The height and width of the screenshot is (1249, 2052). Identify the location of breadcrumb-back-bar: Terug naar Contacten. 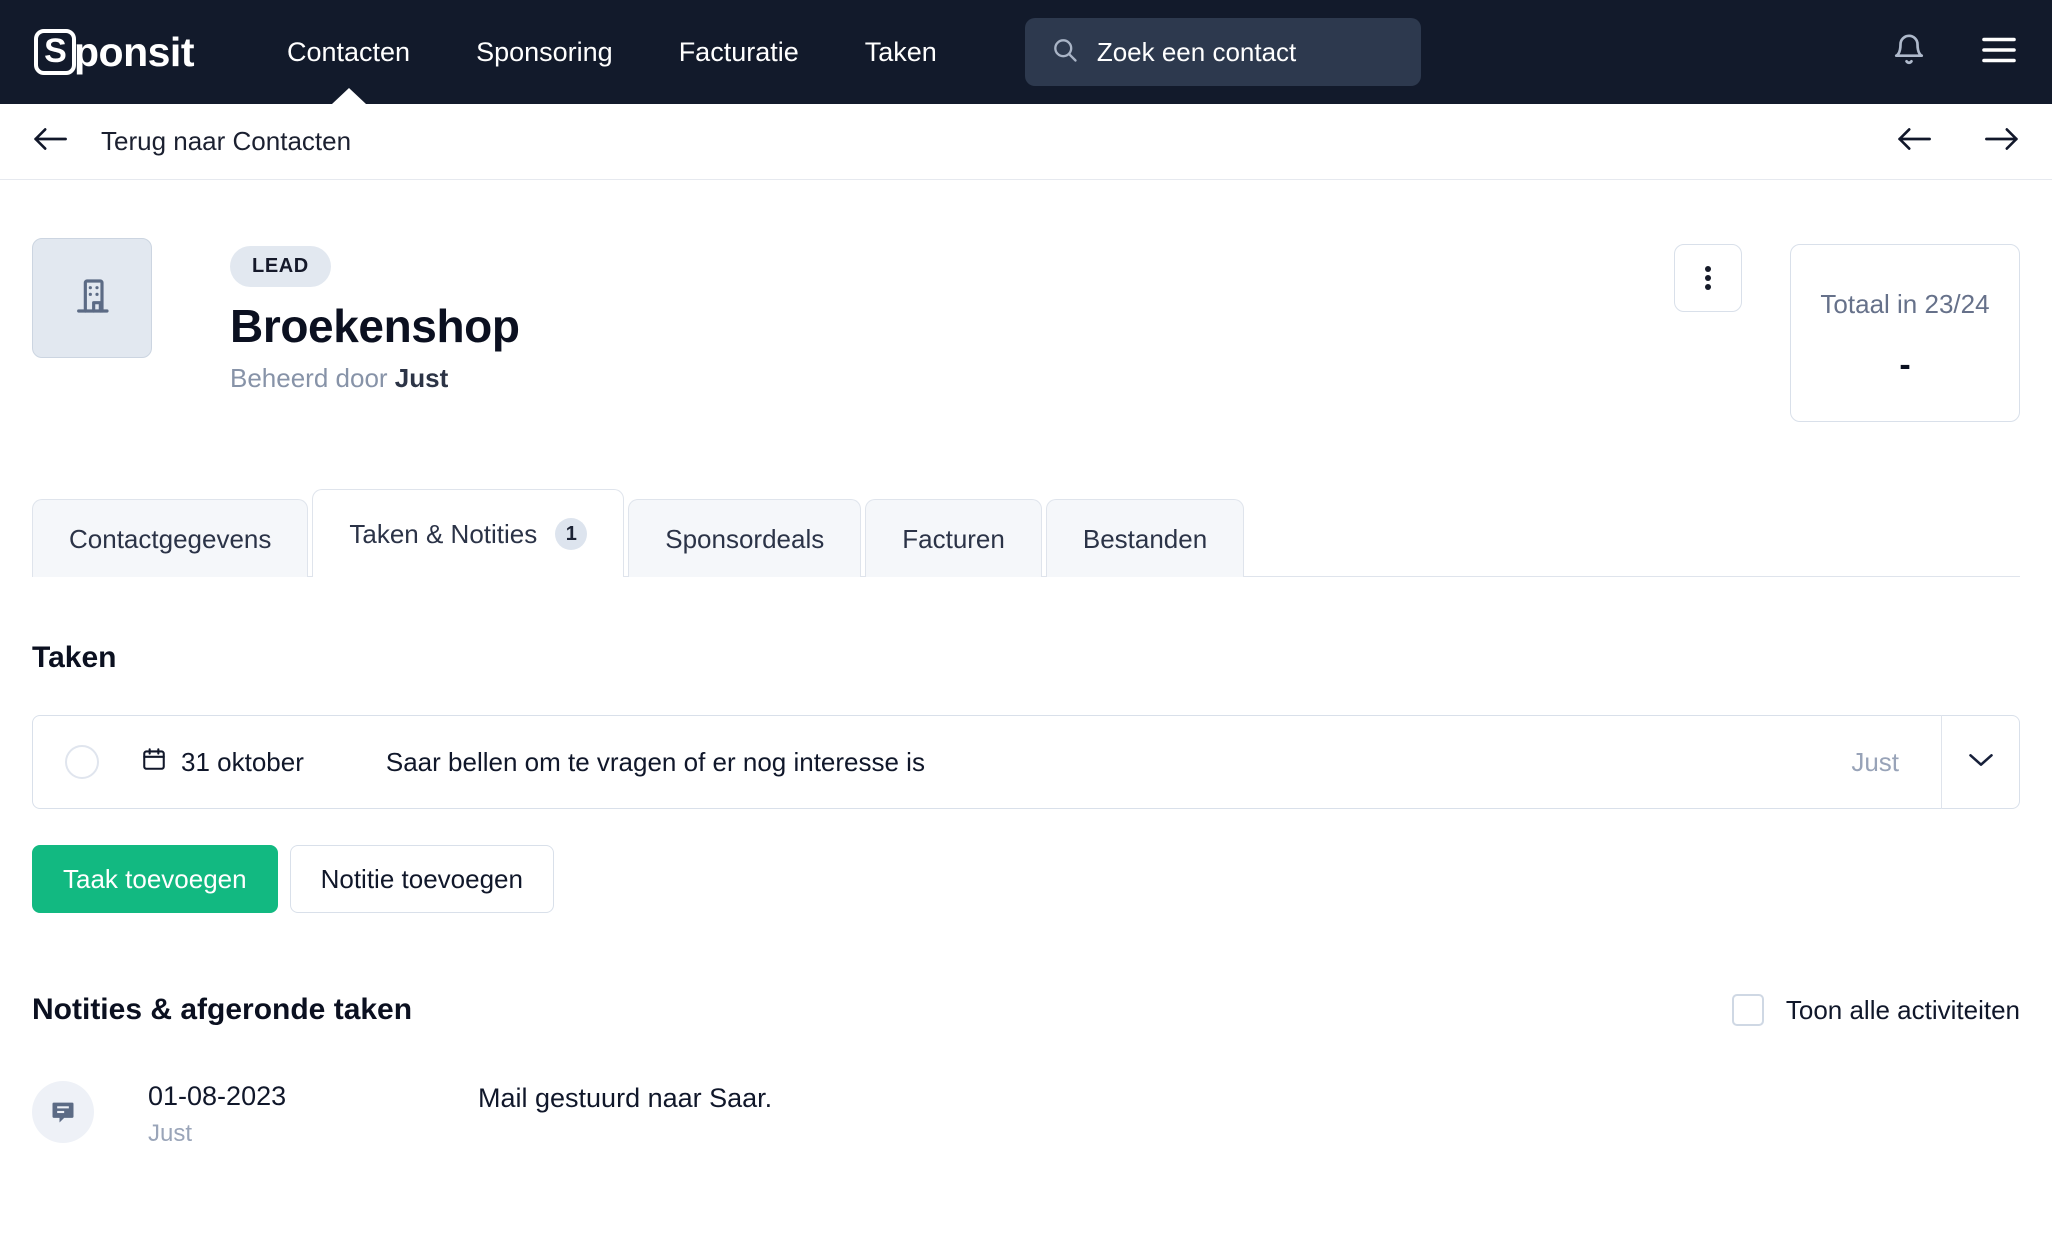
(1026, 142).